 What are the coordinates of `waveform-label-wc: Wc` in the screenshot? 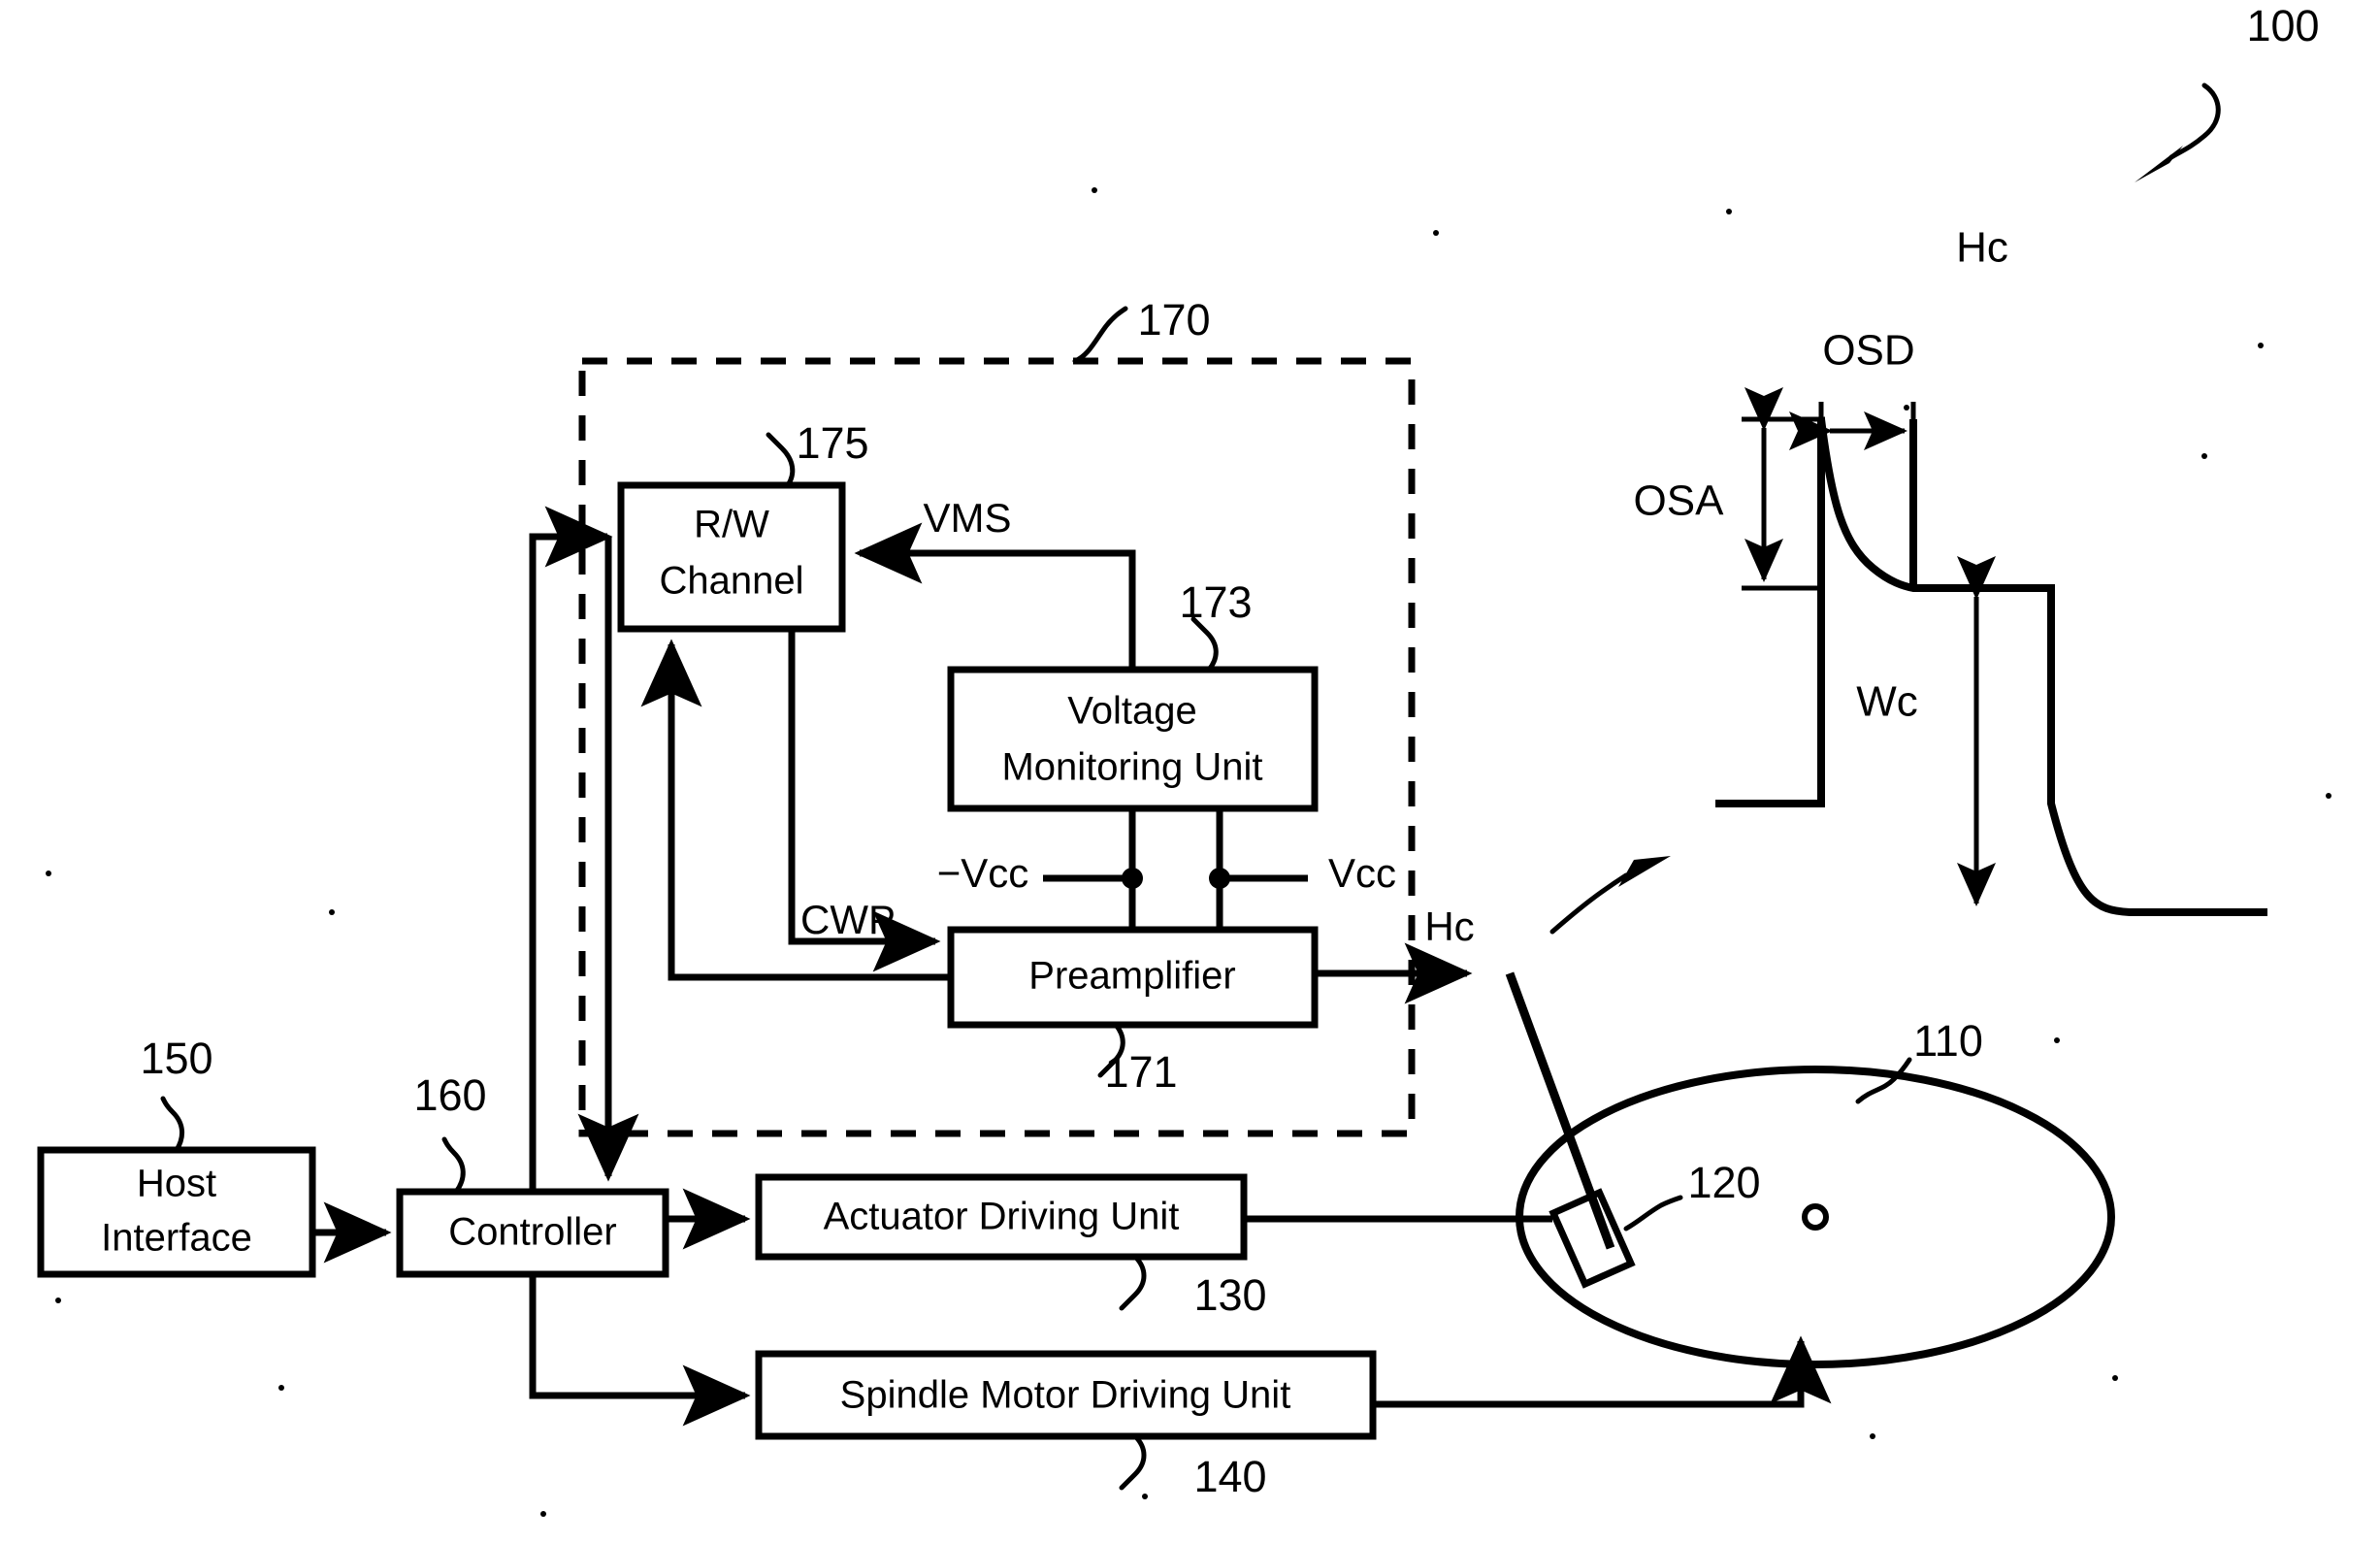 It's located at (1887, 702).